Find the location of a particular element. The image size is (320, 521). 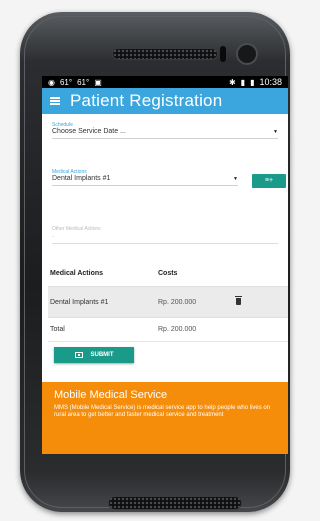

bottom-speaker-grille is located at coordinates (175, 503).